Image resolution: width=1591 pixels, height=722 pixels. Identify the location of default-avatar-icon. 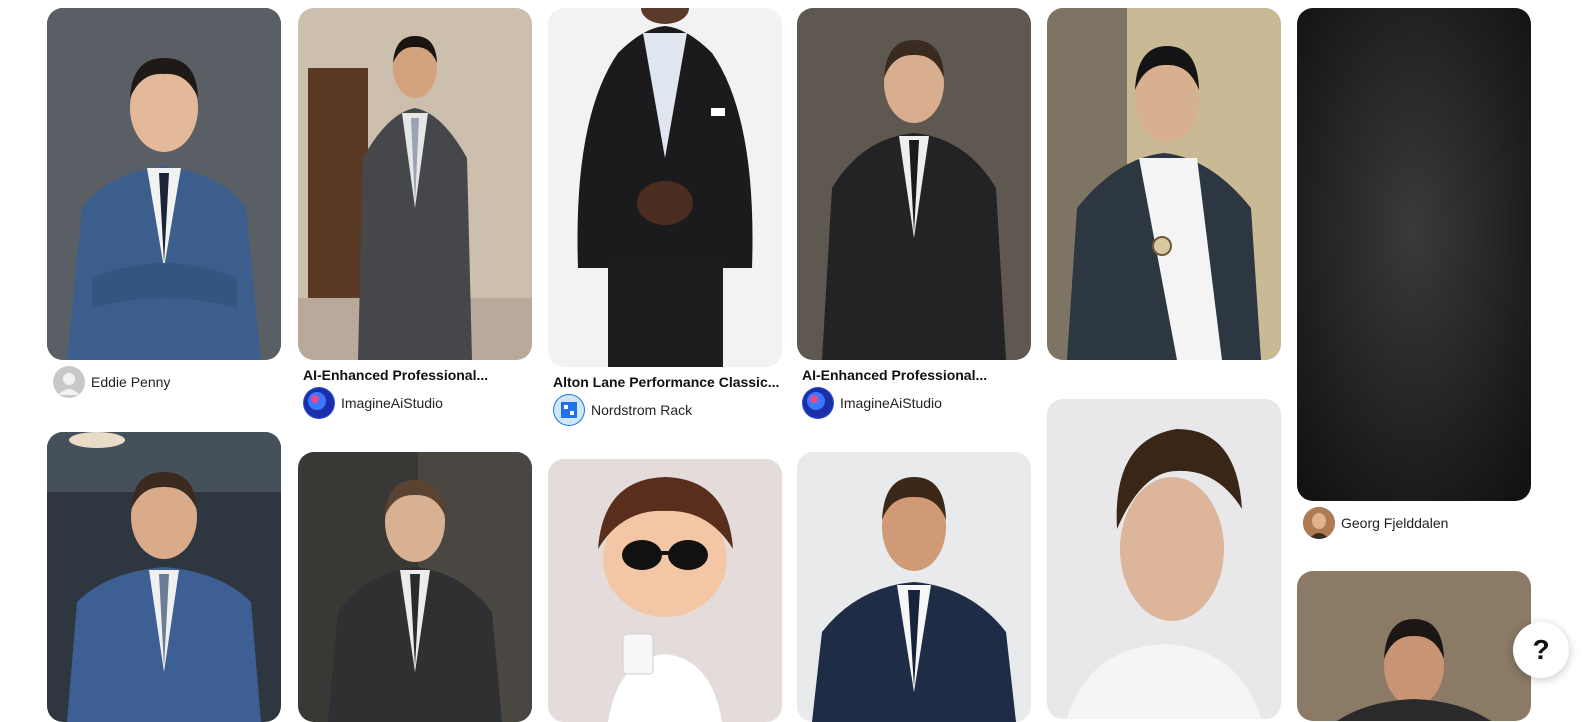
(69, 382).